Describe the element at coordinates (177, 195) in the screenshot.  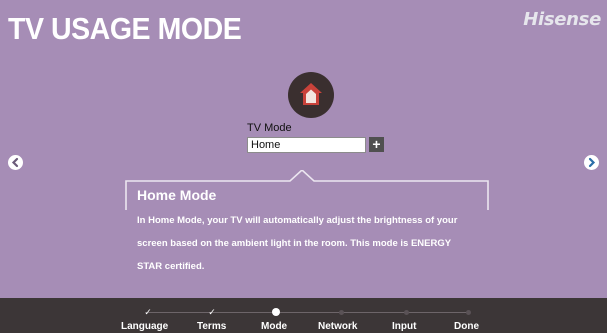
I see `info-title: Home Mode` at that location.